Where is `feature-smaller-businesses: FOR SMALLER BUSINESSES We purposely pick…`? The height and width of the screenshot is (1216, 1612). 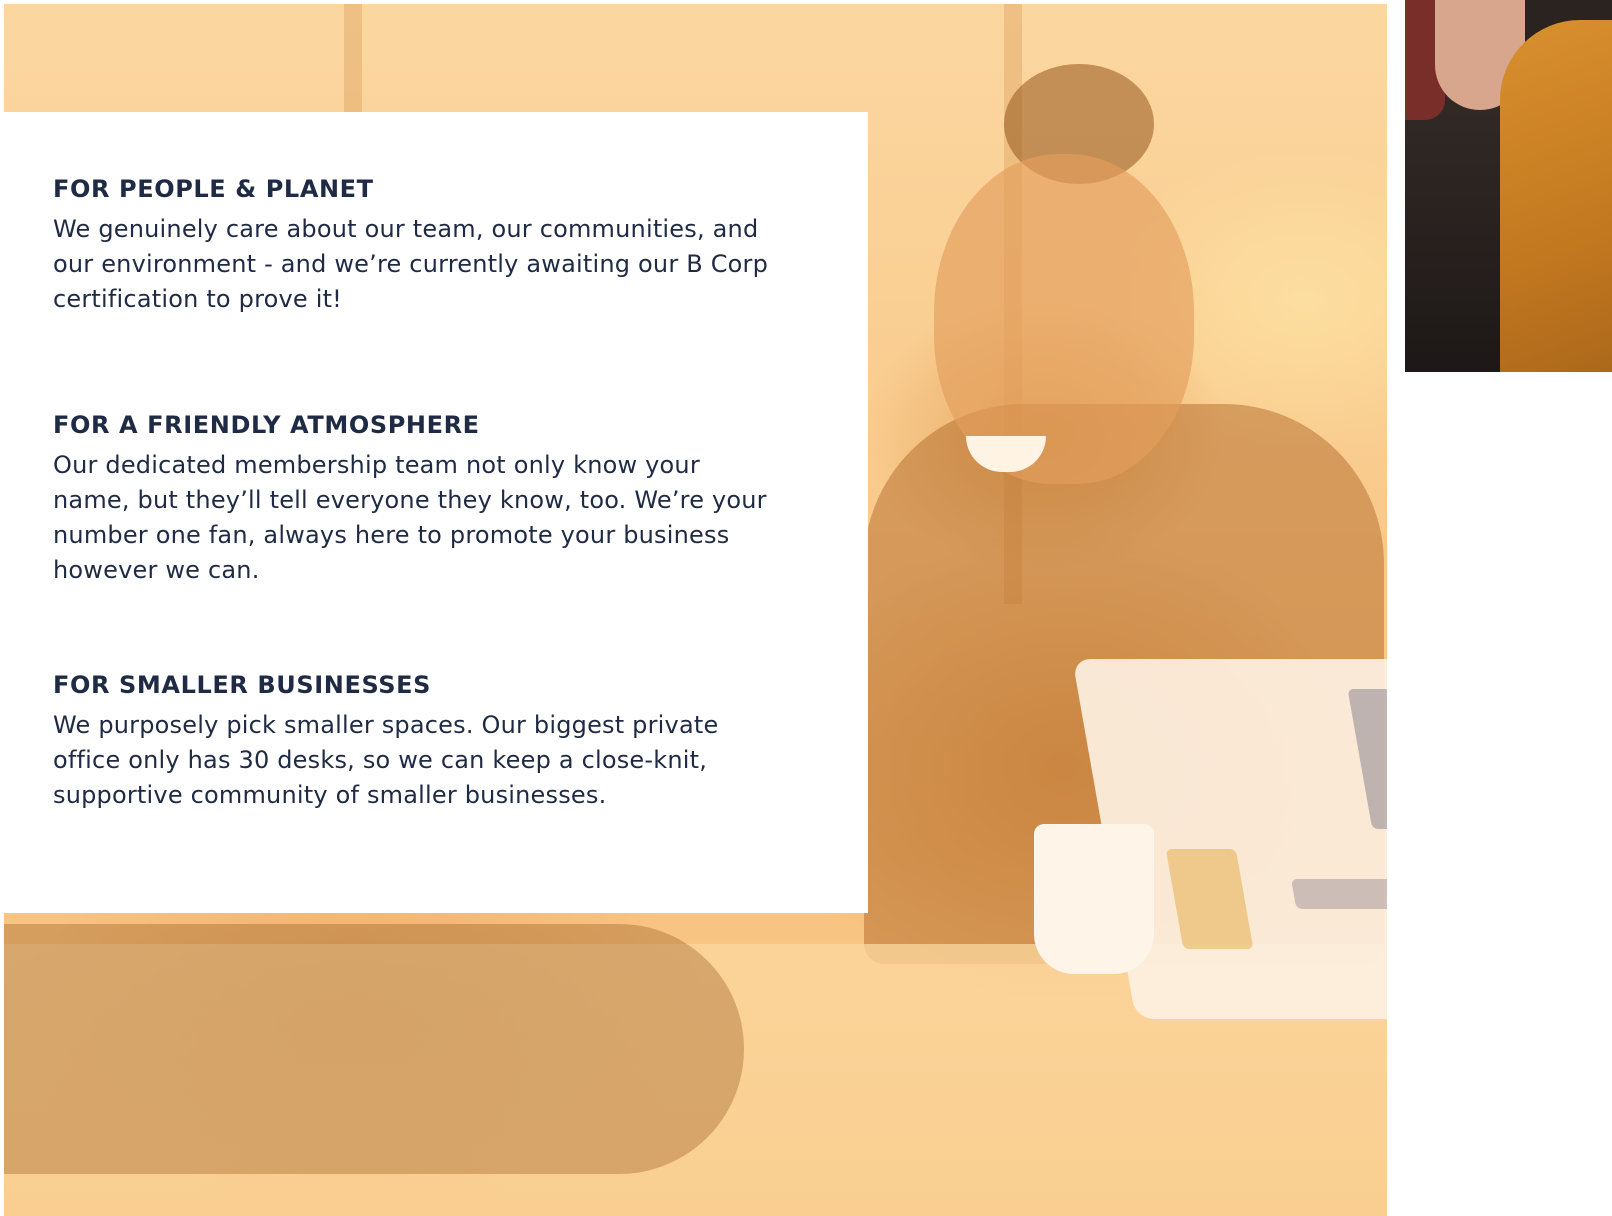 feature-smaller-businesses: FOR SMALLER BUSINESSES We purposely pick… is located at coordinates (413, 741).